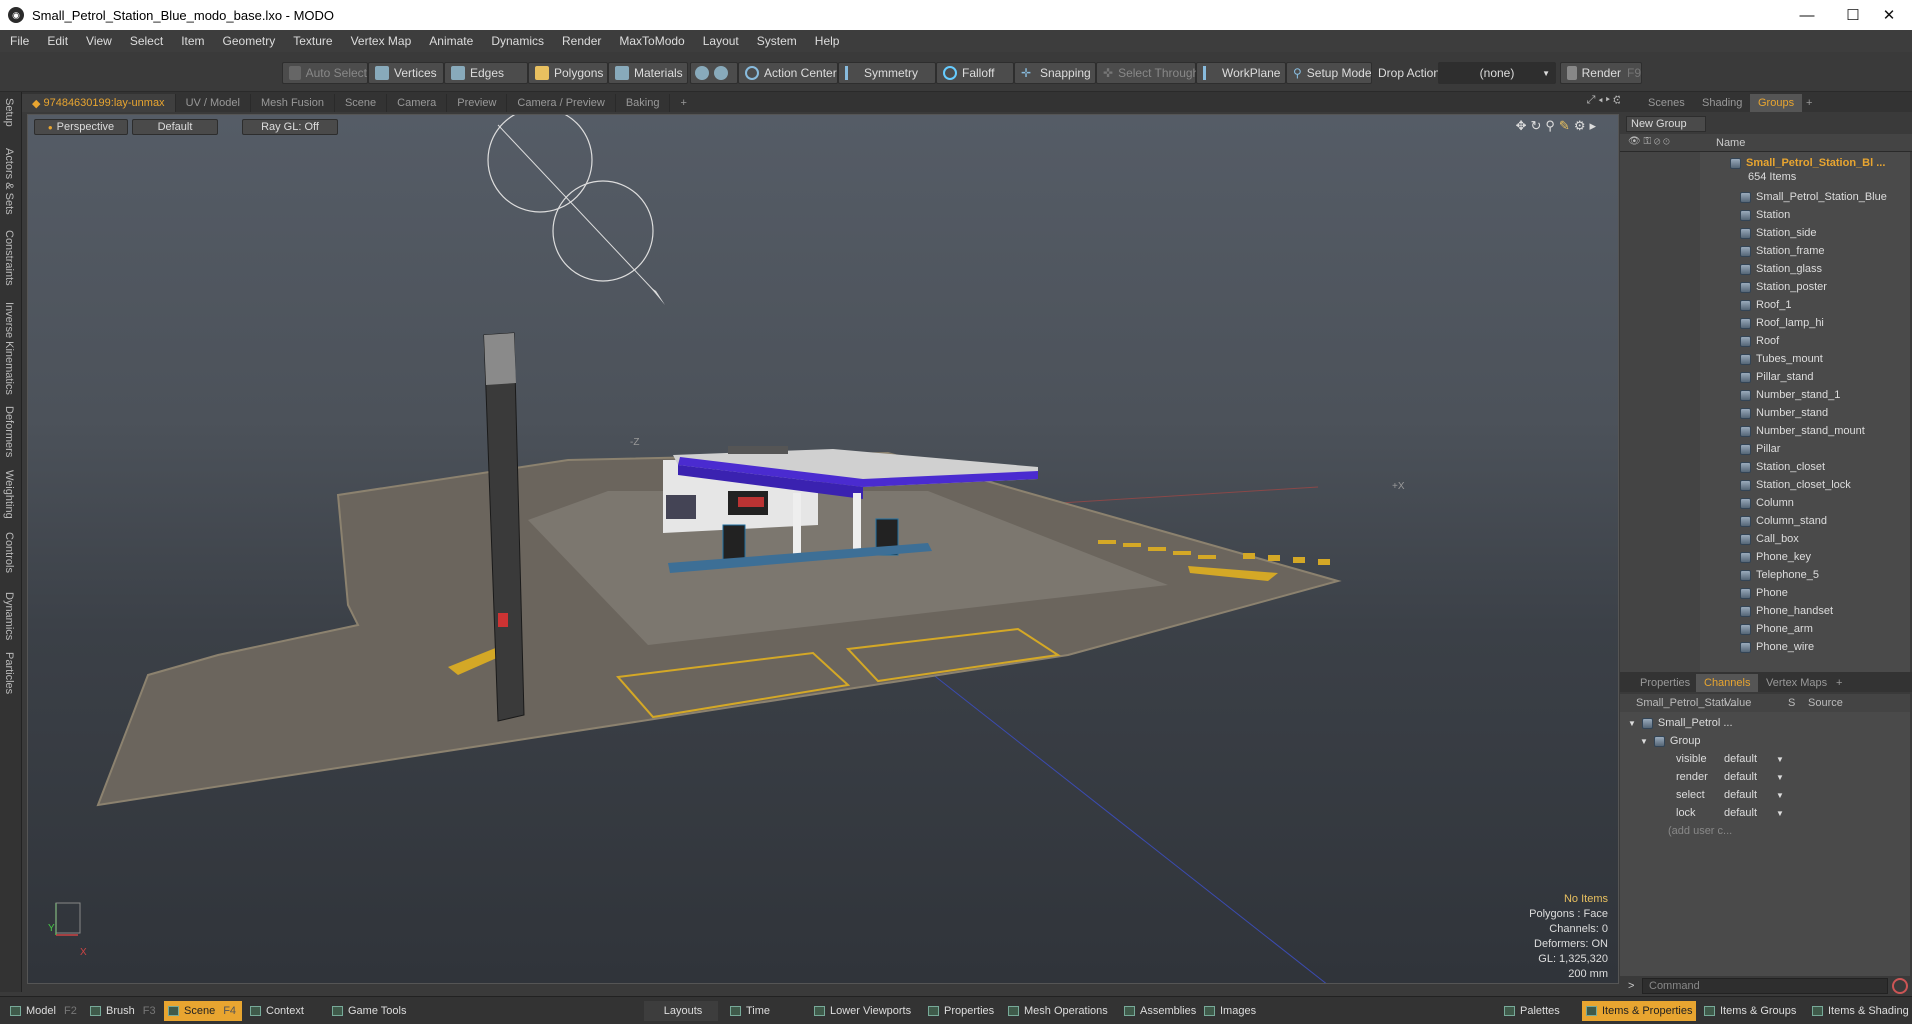 This screenshot has width=1912, height=1024. I want to click on list-item: Number_stand_mount, so click(1765, 431).